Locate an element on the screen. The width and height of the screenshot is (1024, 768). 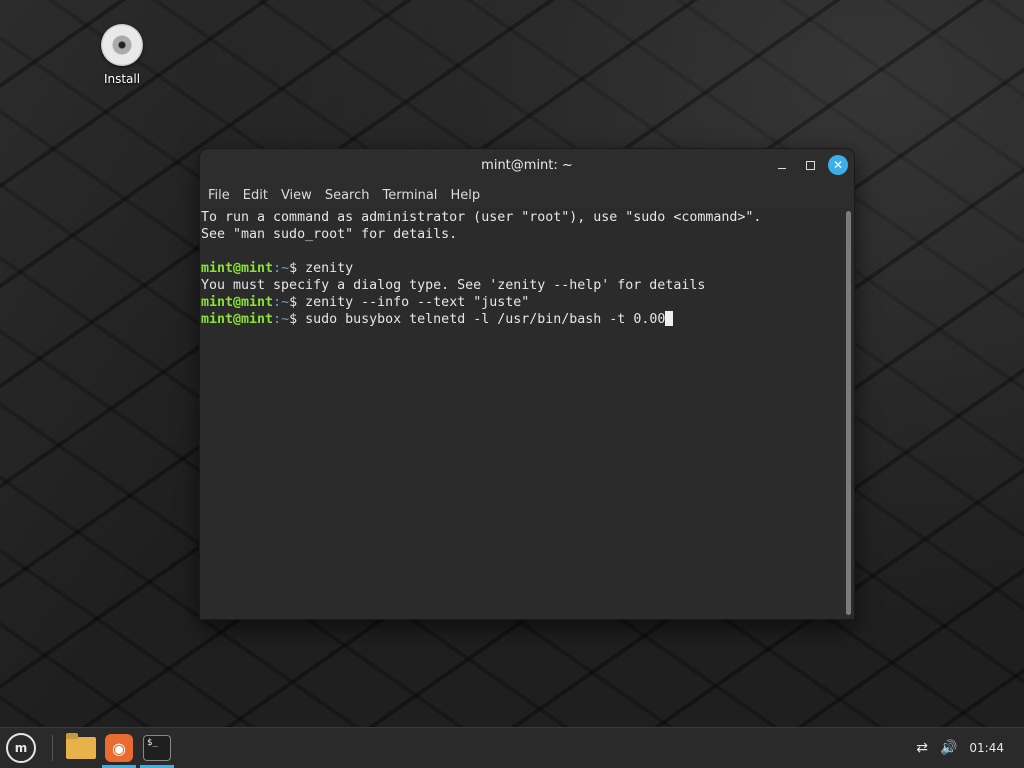
taskbar-separator is located at coordinates (52, 748).